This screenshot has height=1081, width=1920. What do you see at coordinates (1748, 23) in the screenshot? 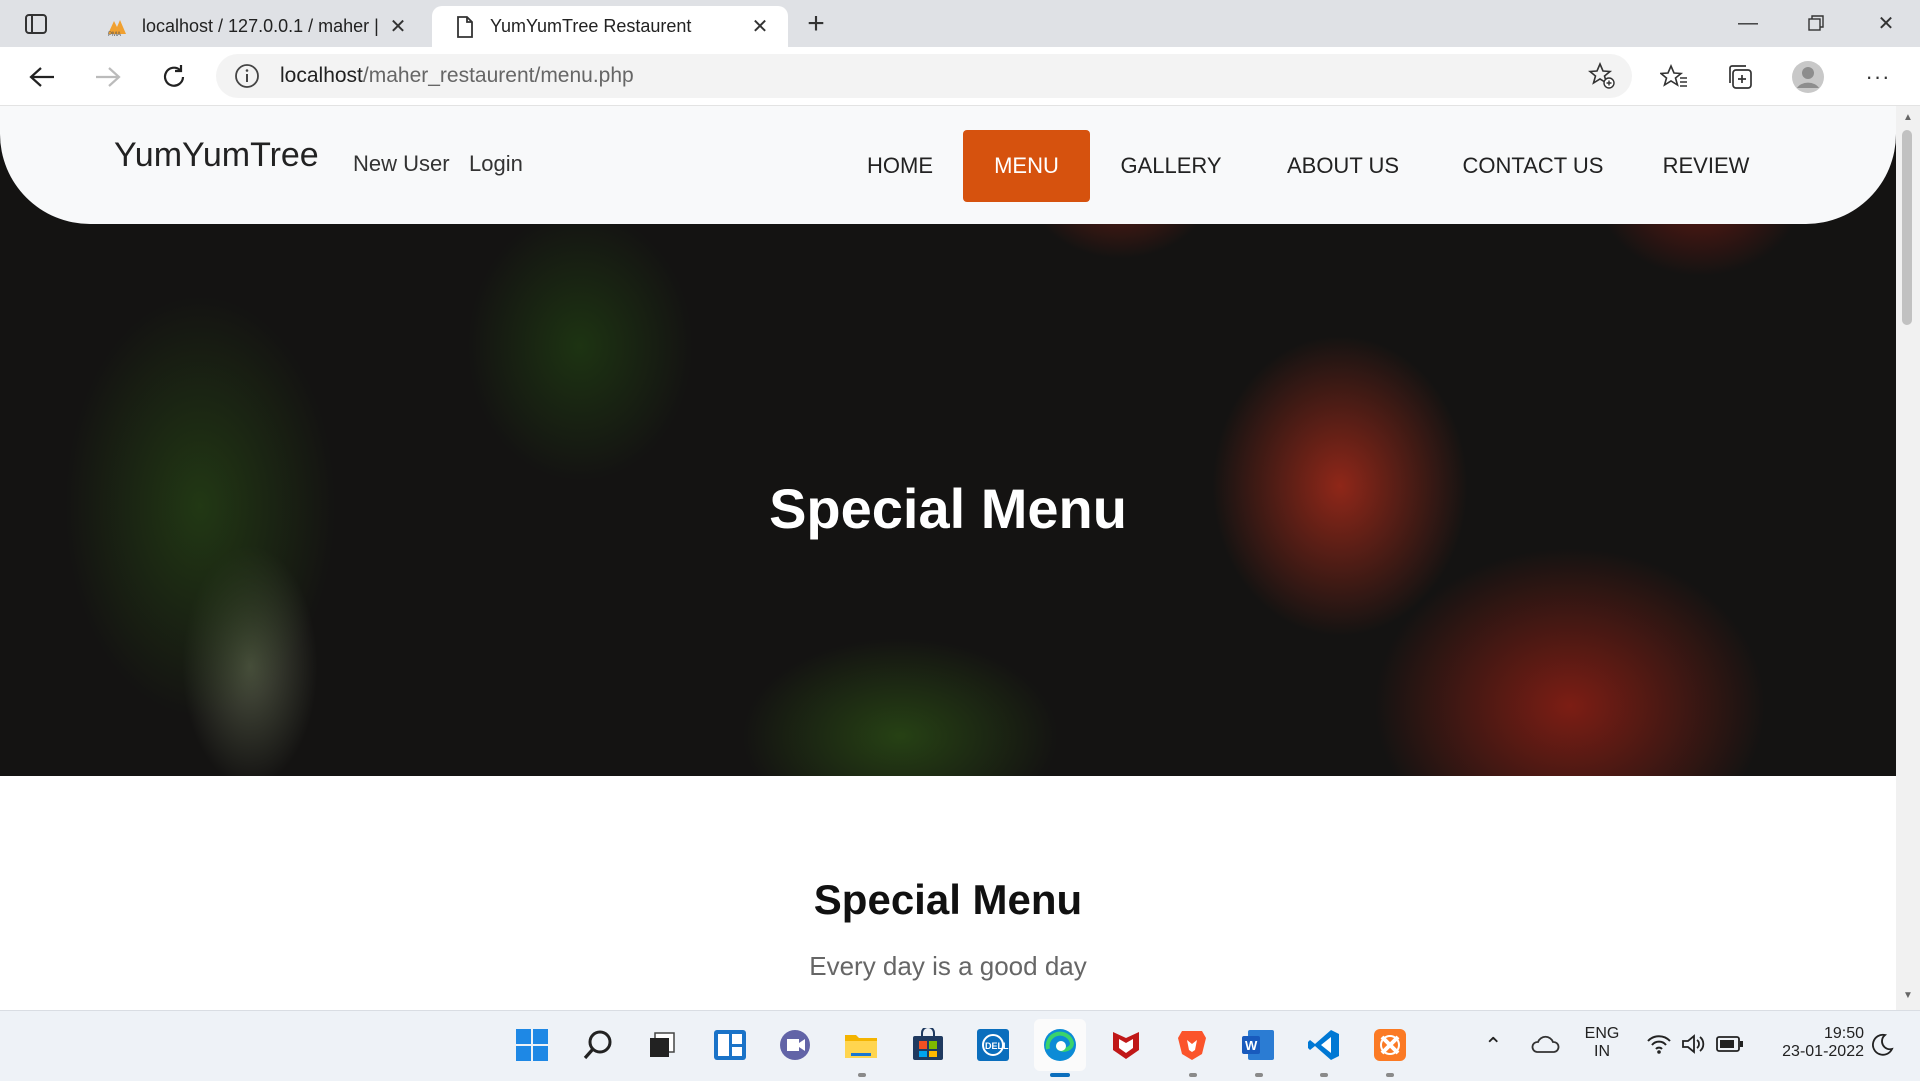
I see `minimize-icon: —` at bounding box center [1748, 23].